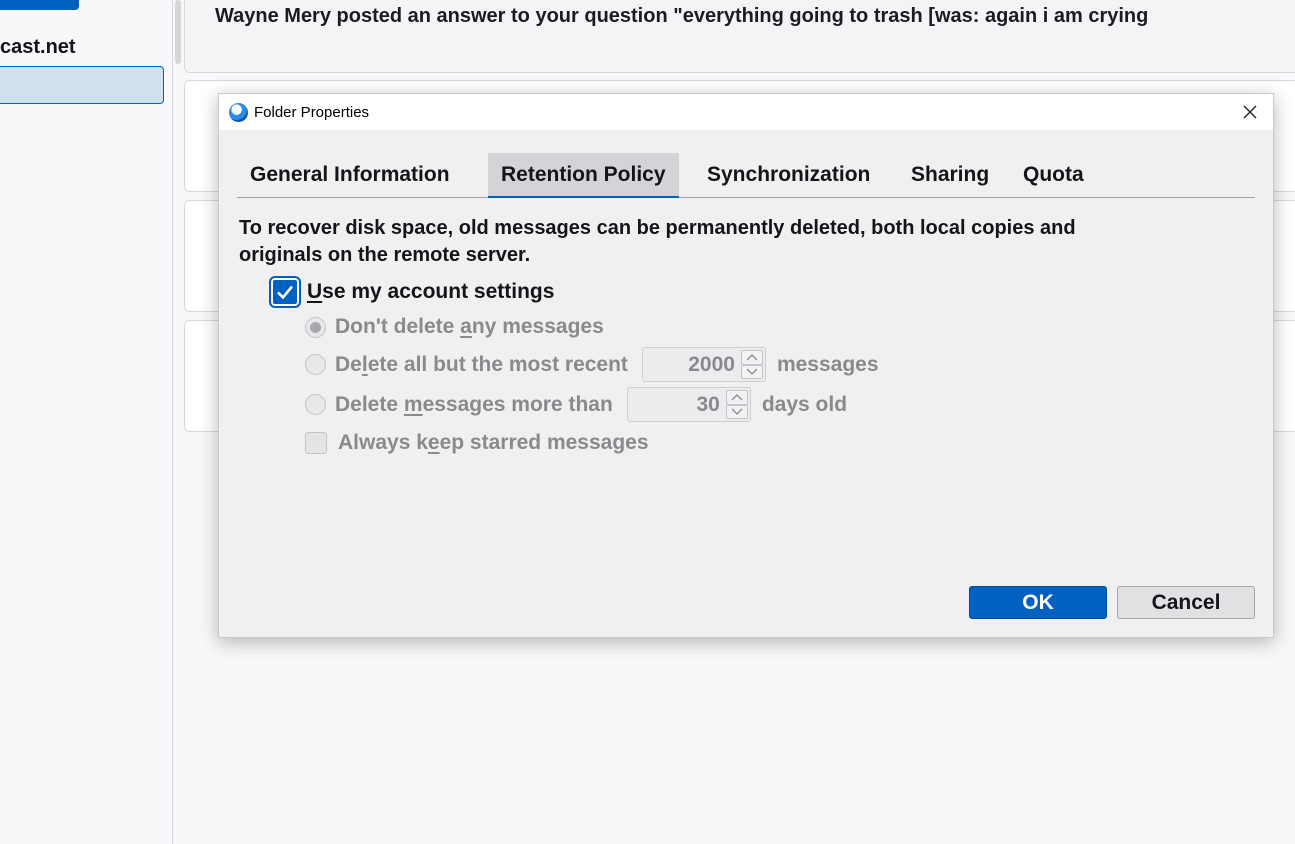 The width and height of the screenshot is (1295, 844). What do you see at coordinates (583, 175) in the screenshot?
I see `tab-retention-policy: Retention Policy` at bounding box center [583, 175].